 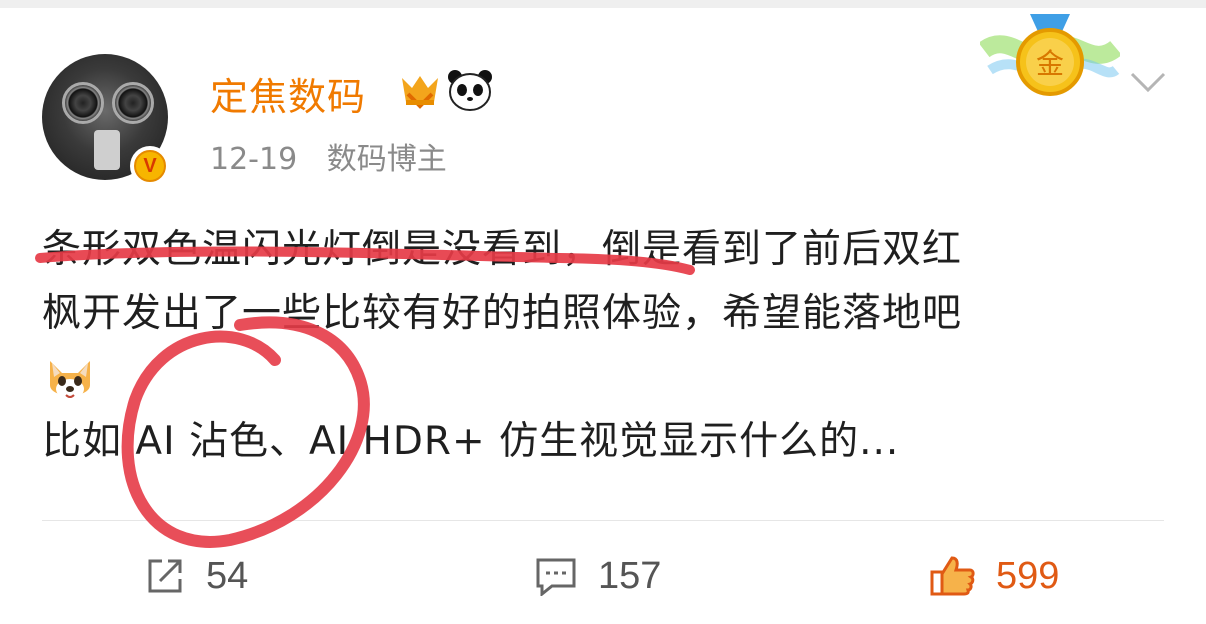 I want to click on thumbs-up-icon, so click(x=952, y=576).